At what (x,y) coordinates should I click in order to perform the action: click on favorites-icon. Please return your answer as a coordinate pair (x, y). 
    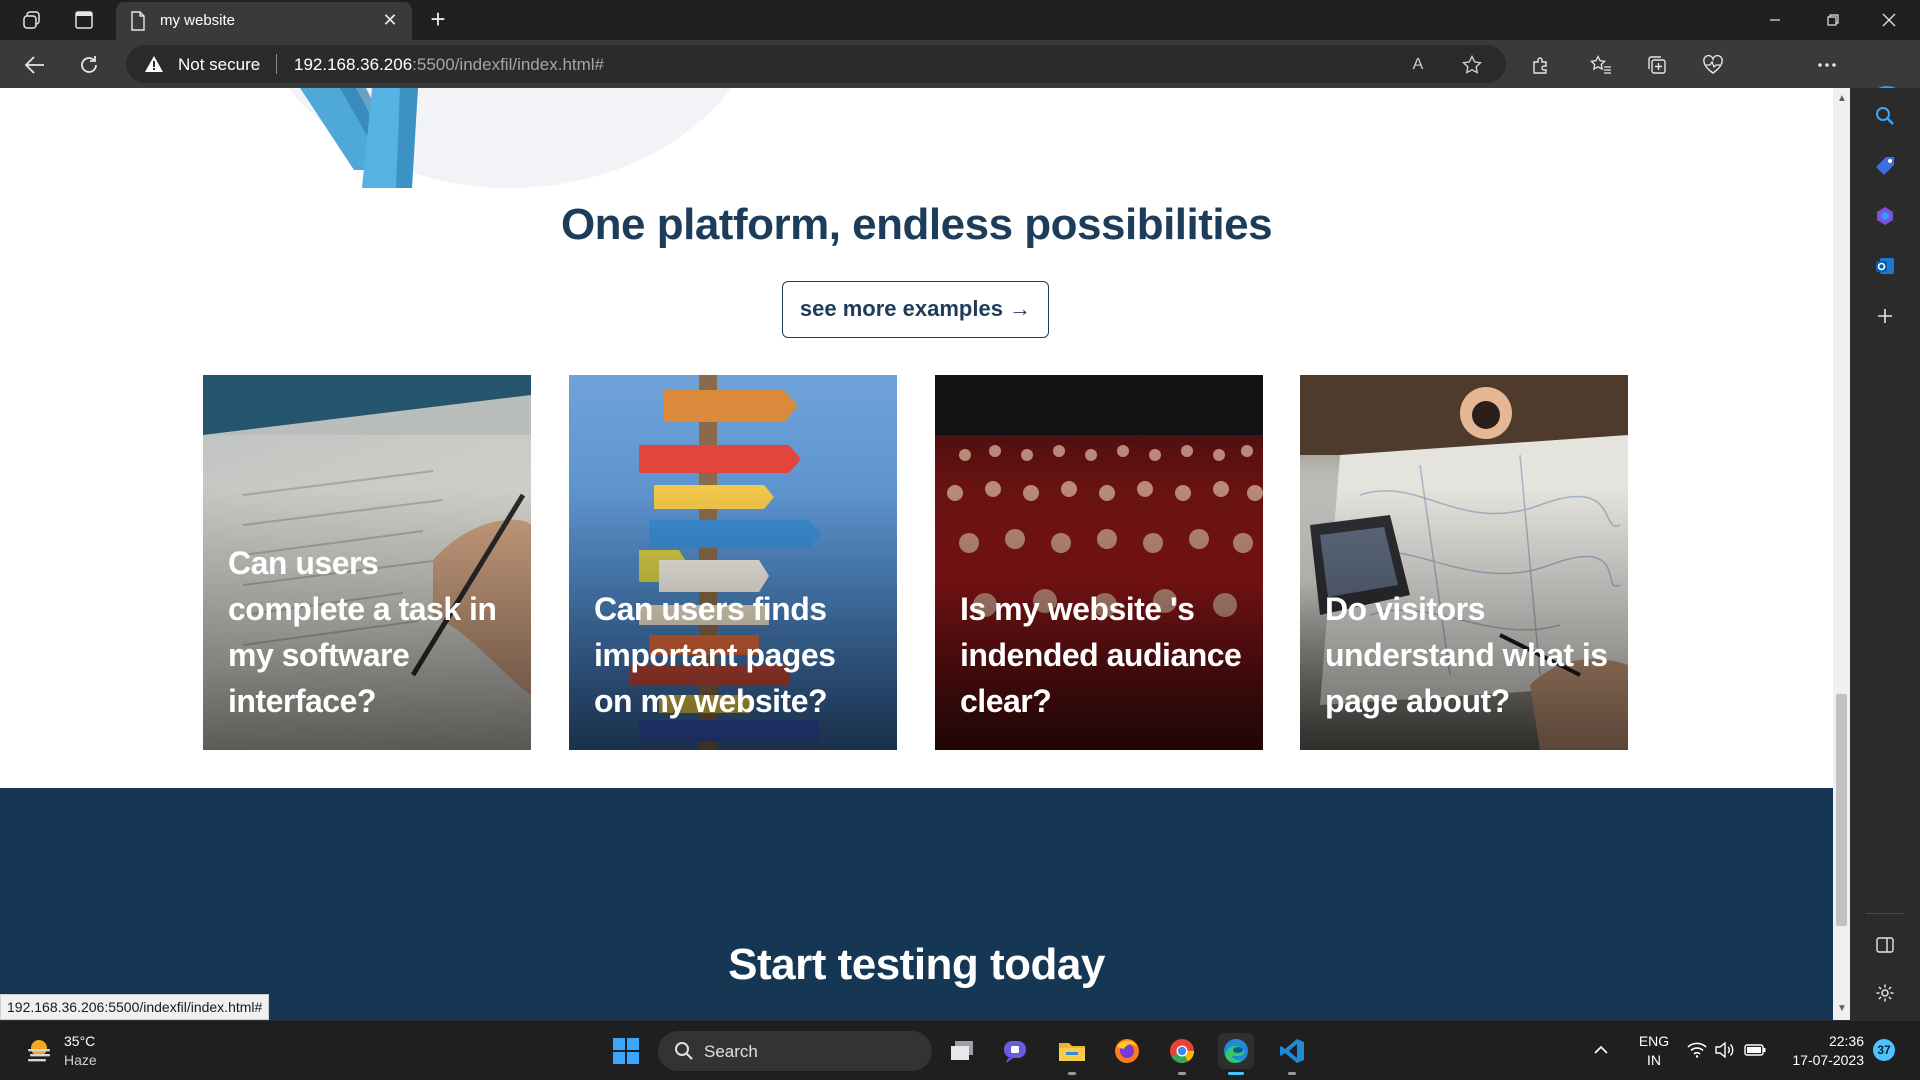
    Looking at the image, I should click on (1601, 65).